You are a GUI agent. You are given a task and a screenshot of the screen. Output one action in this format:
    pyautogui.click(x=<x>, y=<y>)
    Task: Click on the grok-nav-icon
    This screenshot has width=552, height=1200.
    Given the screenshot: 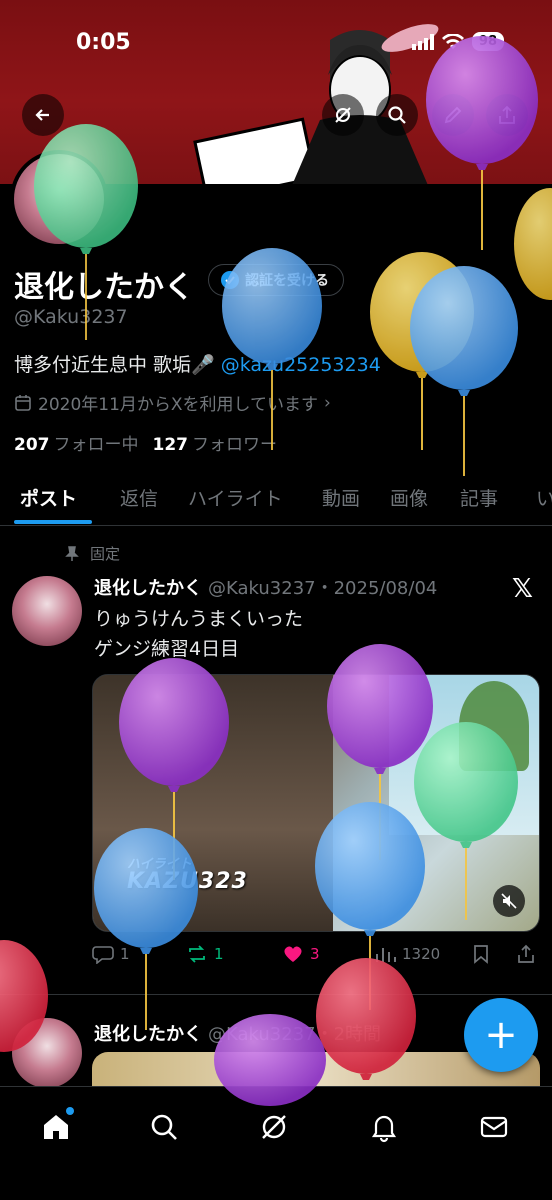 What is the action you would take?
    pyautogui.click(x=274, y=1127)
    